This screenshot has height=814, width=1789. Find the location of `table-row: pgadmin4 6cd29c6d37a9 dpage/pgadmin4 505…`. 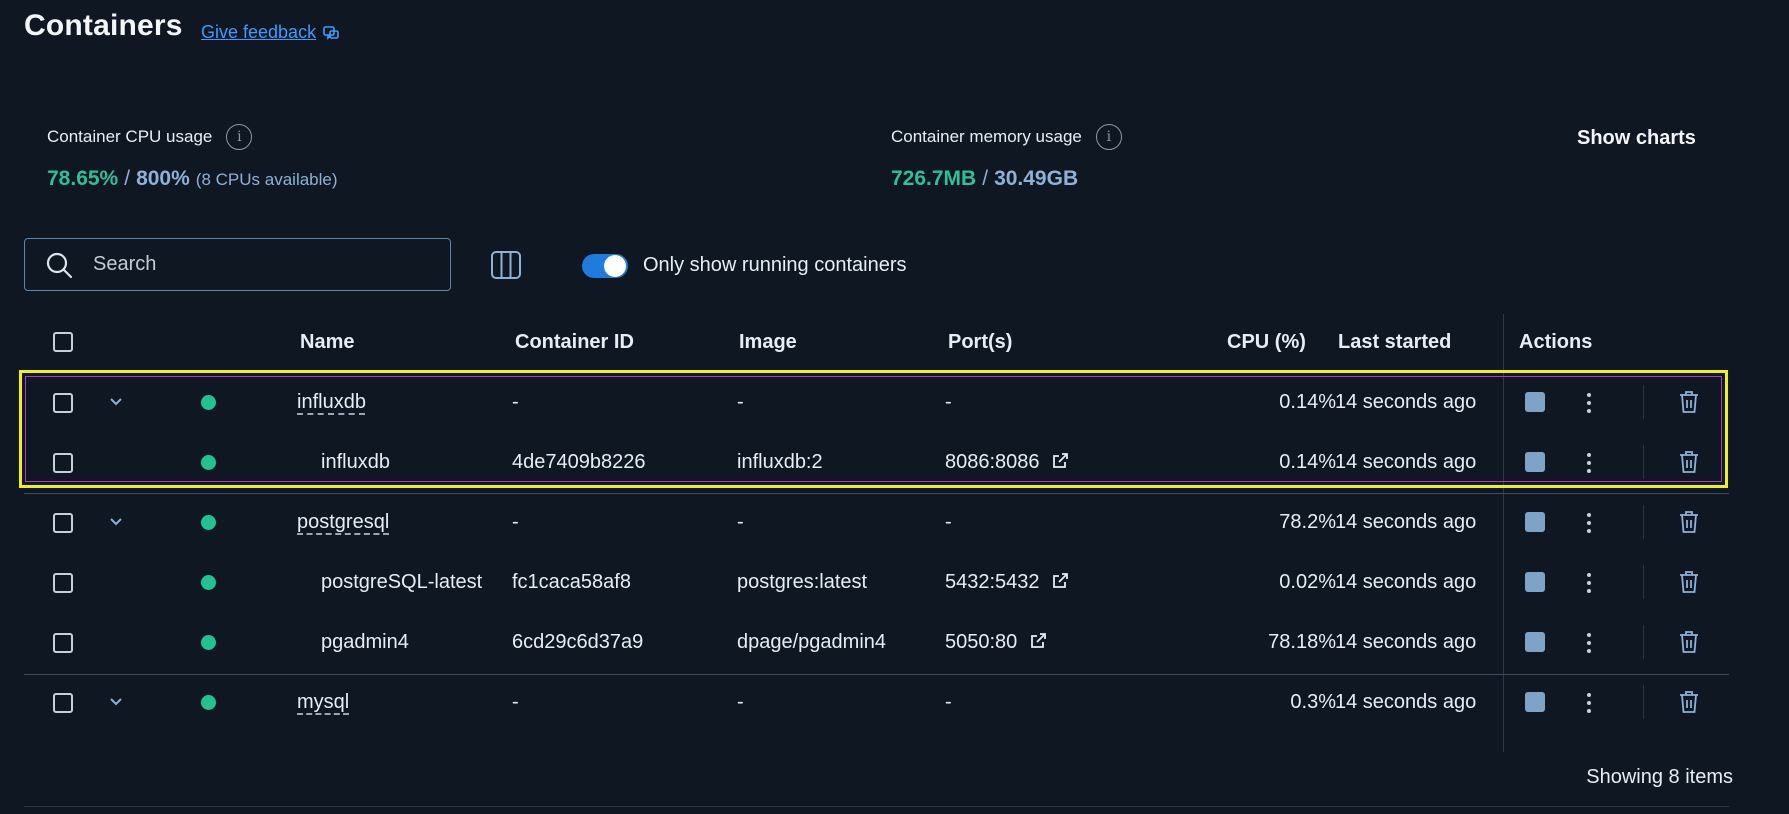

table-row: pgadmin4 6cd29c6d37a9 dpage/pgadmin4 505… is located at coordinates (876, 643).